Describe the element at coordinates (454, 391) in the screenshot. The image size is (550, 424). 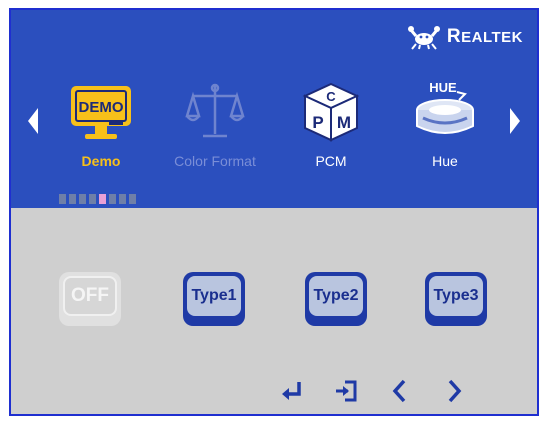
I see `next-icon` at that location.